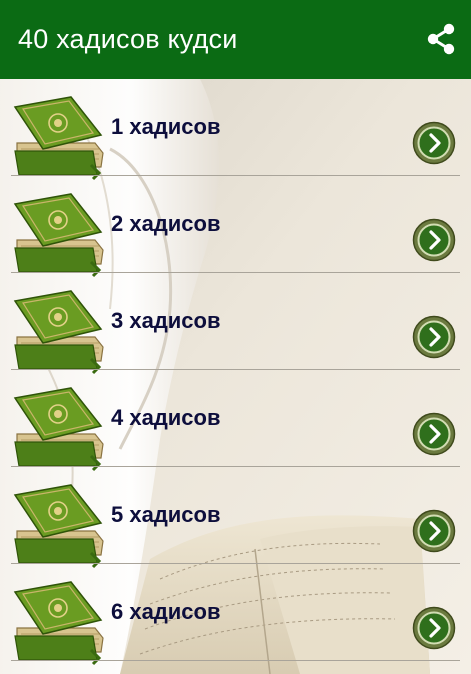  What do you see at coordinates (166, 126) in the screenshot?
I see `list-item-label: 1 хадисов` at bounding box center [166, 126].